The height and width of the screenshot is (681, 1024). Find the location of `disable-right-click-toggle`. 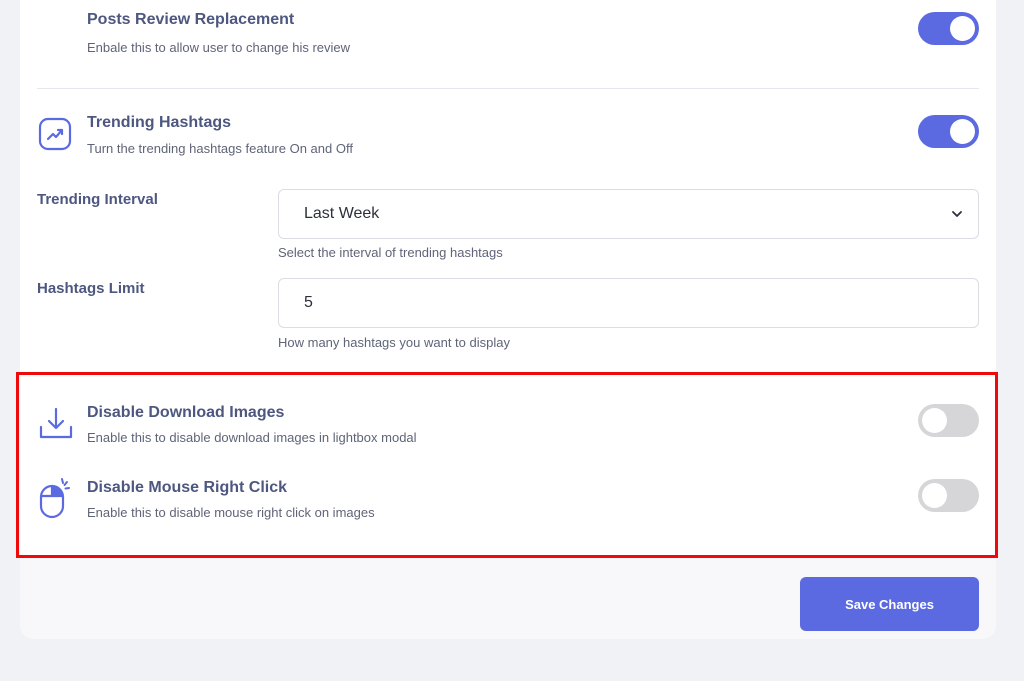

disable-right-click-toggle is located at coordinates (948, 495).